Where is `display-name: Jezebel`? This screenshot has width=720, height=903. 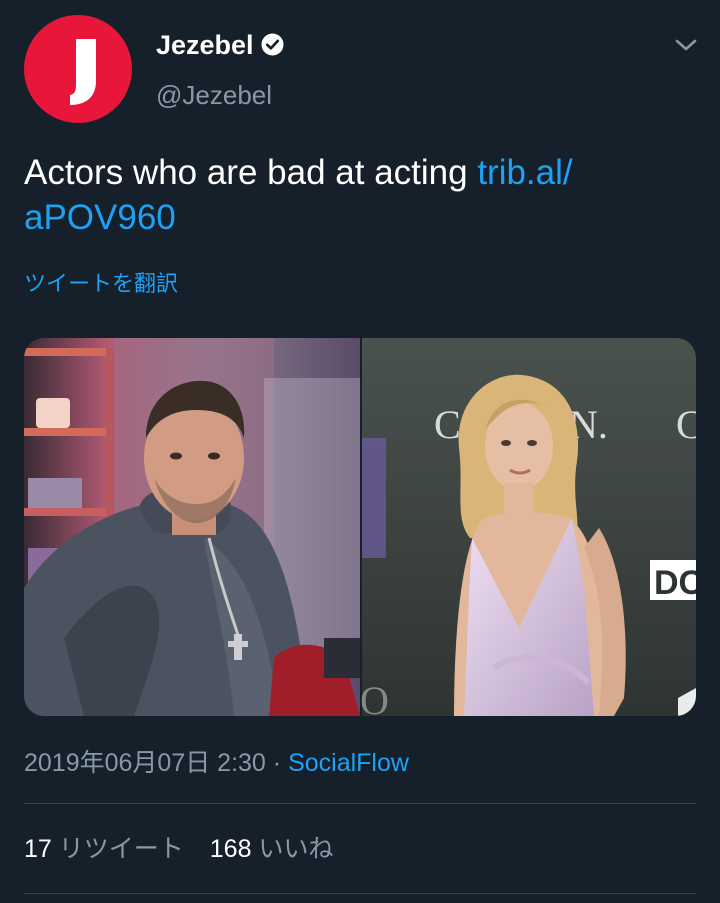
display-name: Jezebel is located at coordinates (205, 45).